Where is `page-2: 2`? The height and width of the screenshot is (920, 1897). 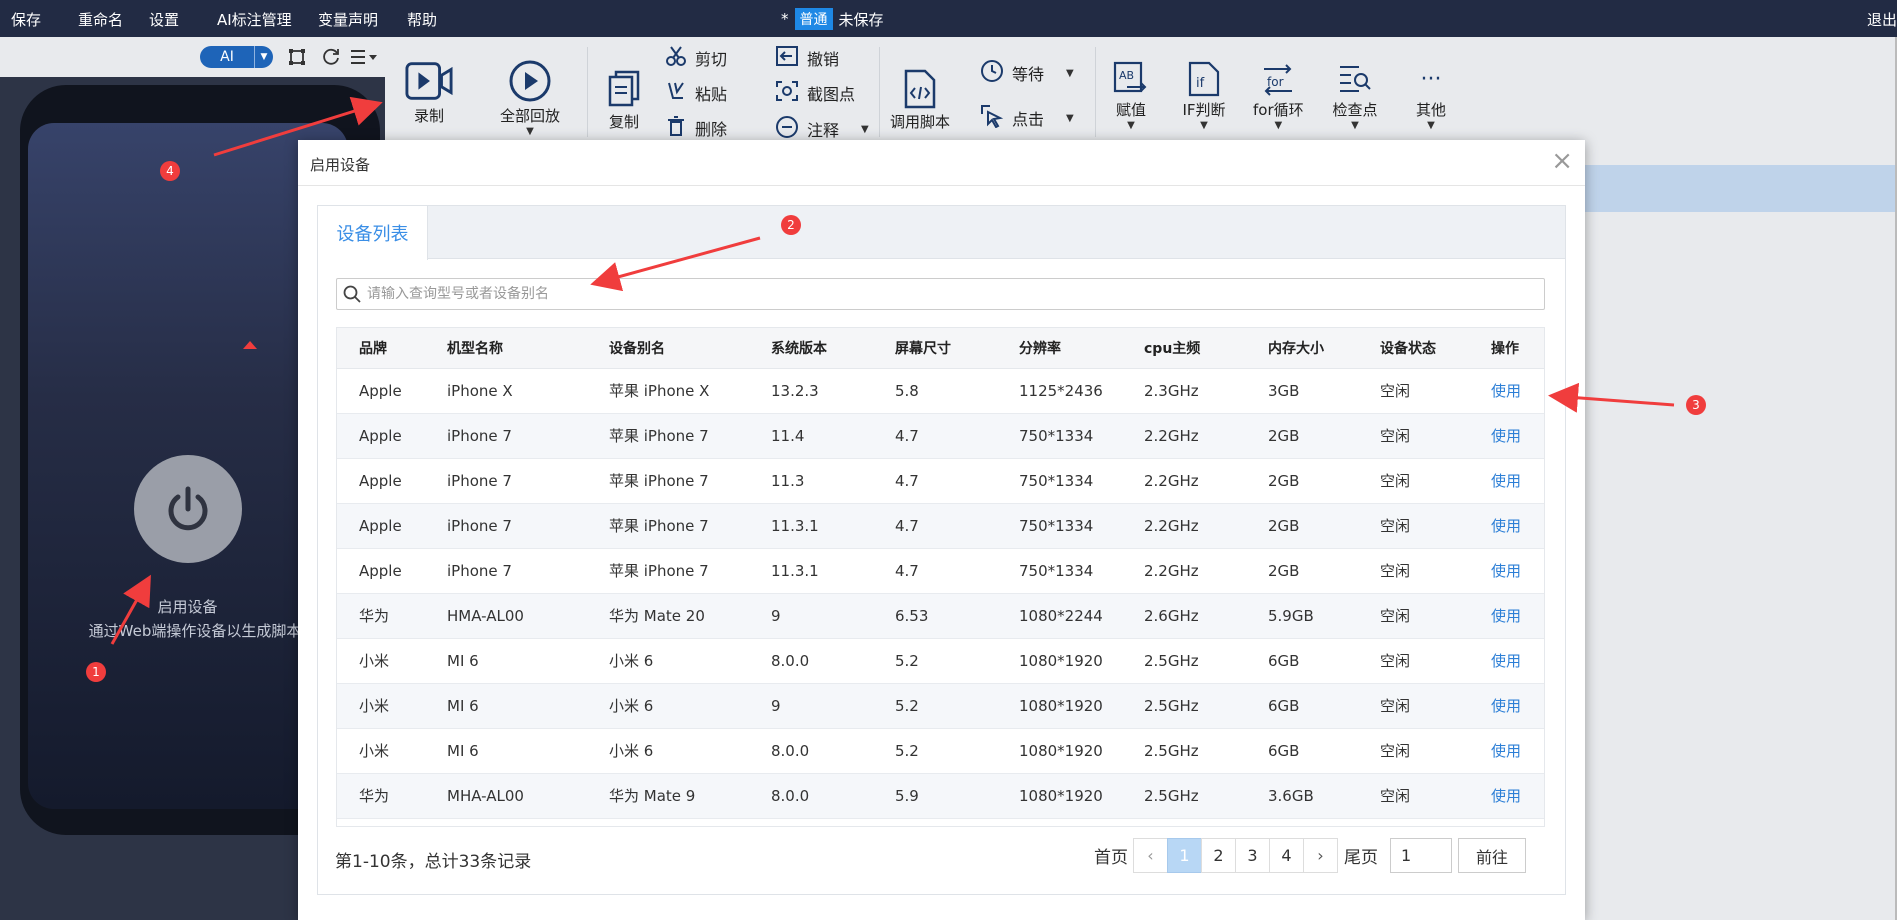
page-2: 2 is located at coordinates (1218, 855).